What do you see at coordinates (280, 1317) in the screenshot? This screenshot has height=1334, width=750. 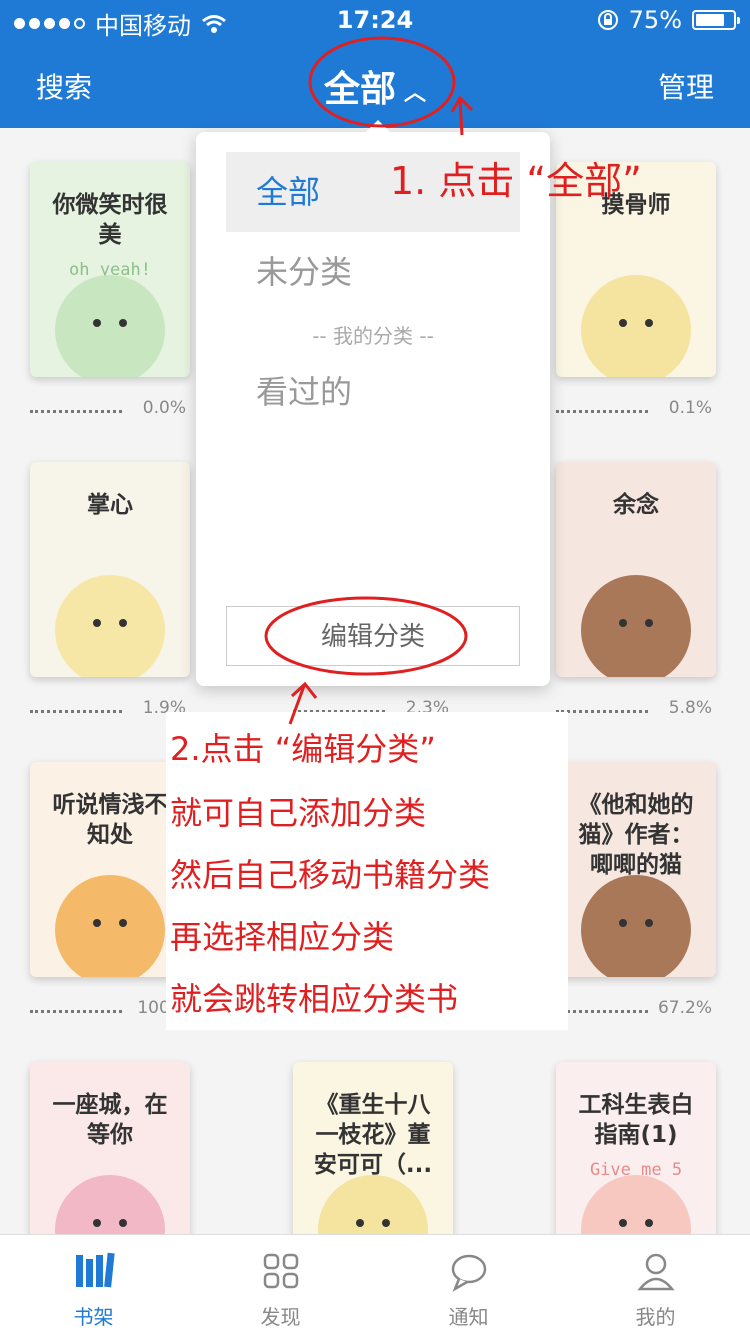 I see `tab-label: 发现` at bounding box center [280, 1317].